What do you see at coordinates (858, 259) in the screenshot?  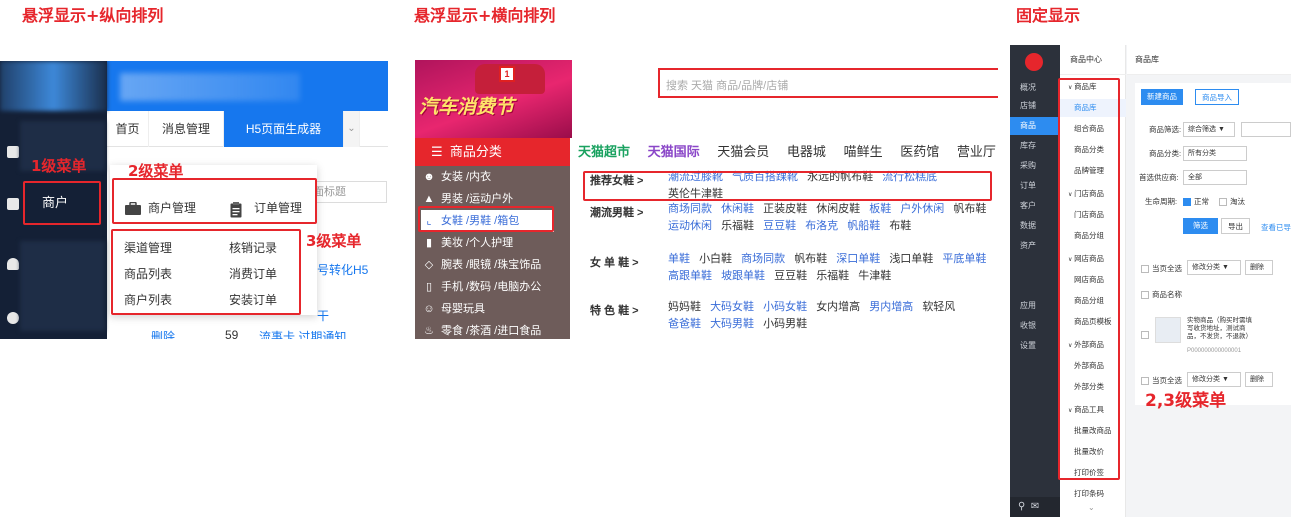 I see `subcategory-link: 深口单鞋` at bounding box center [858, 259].